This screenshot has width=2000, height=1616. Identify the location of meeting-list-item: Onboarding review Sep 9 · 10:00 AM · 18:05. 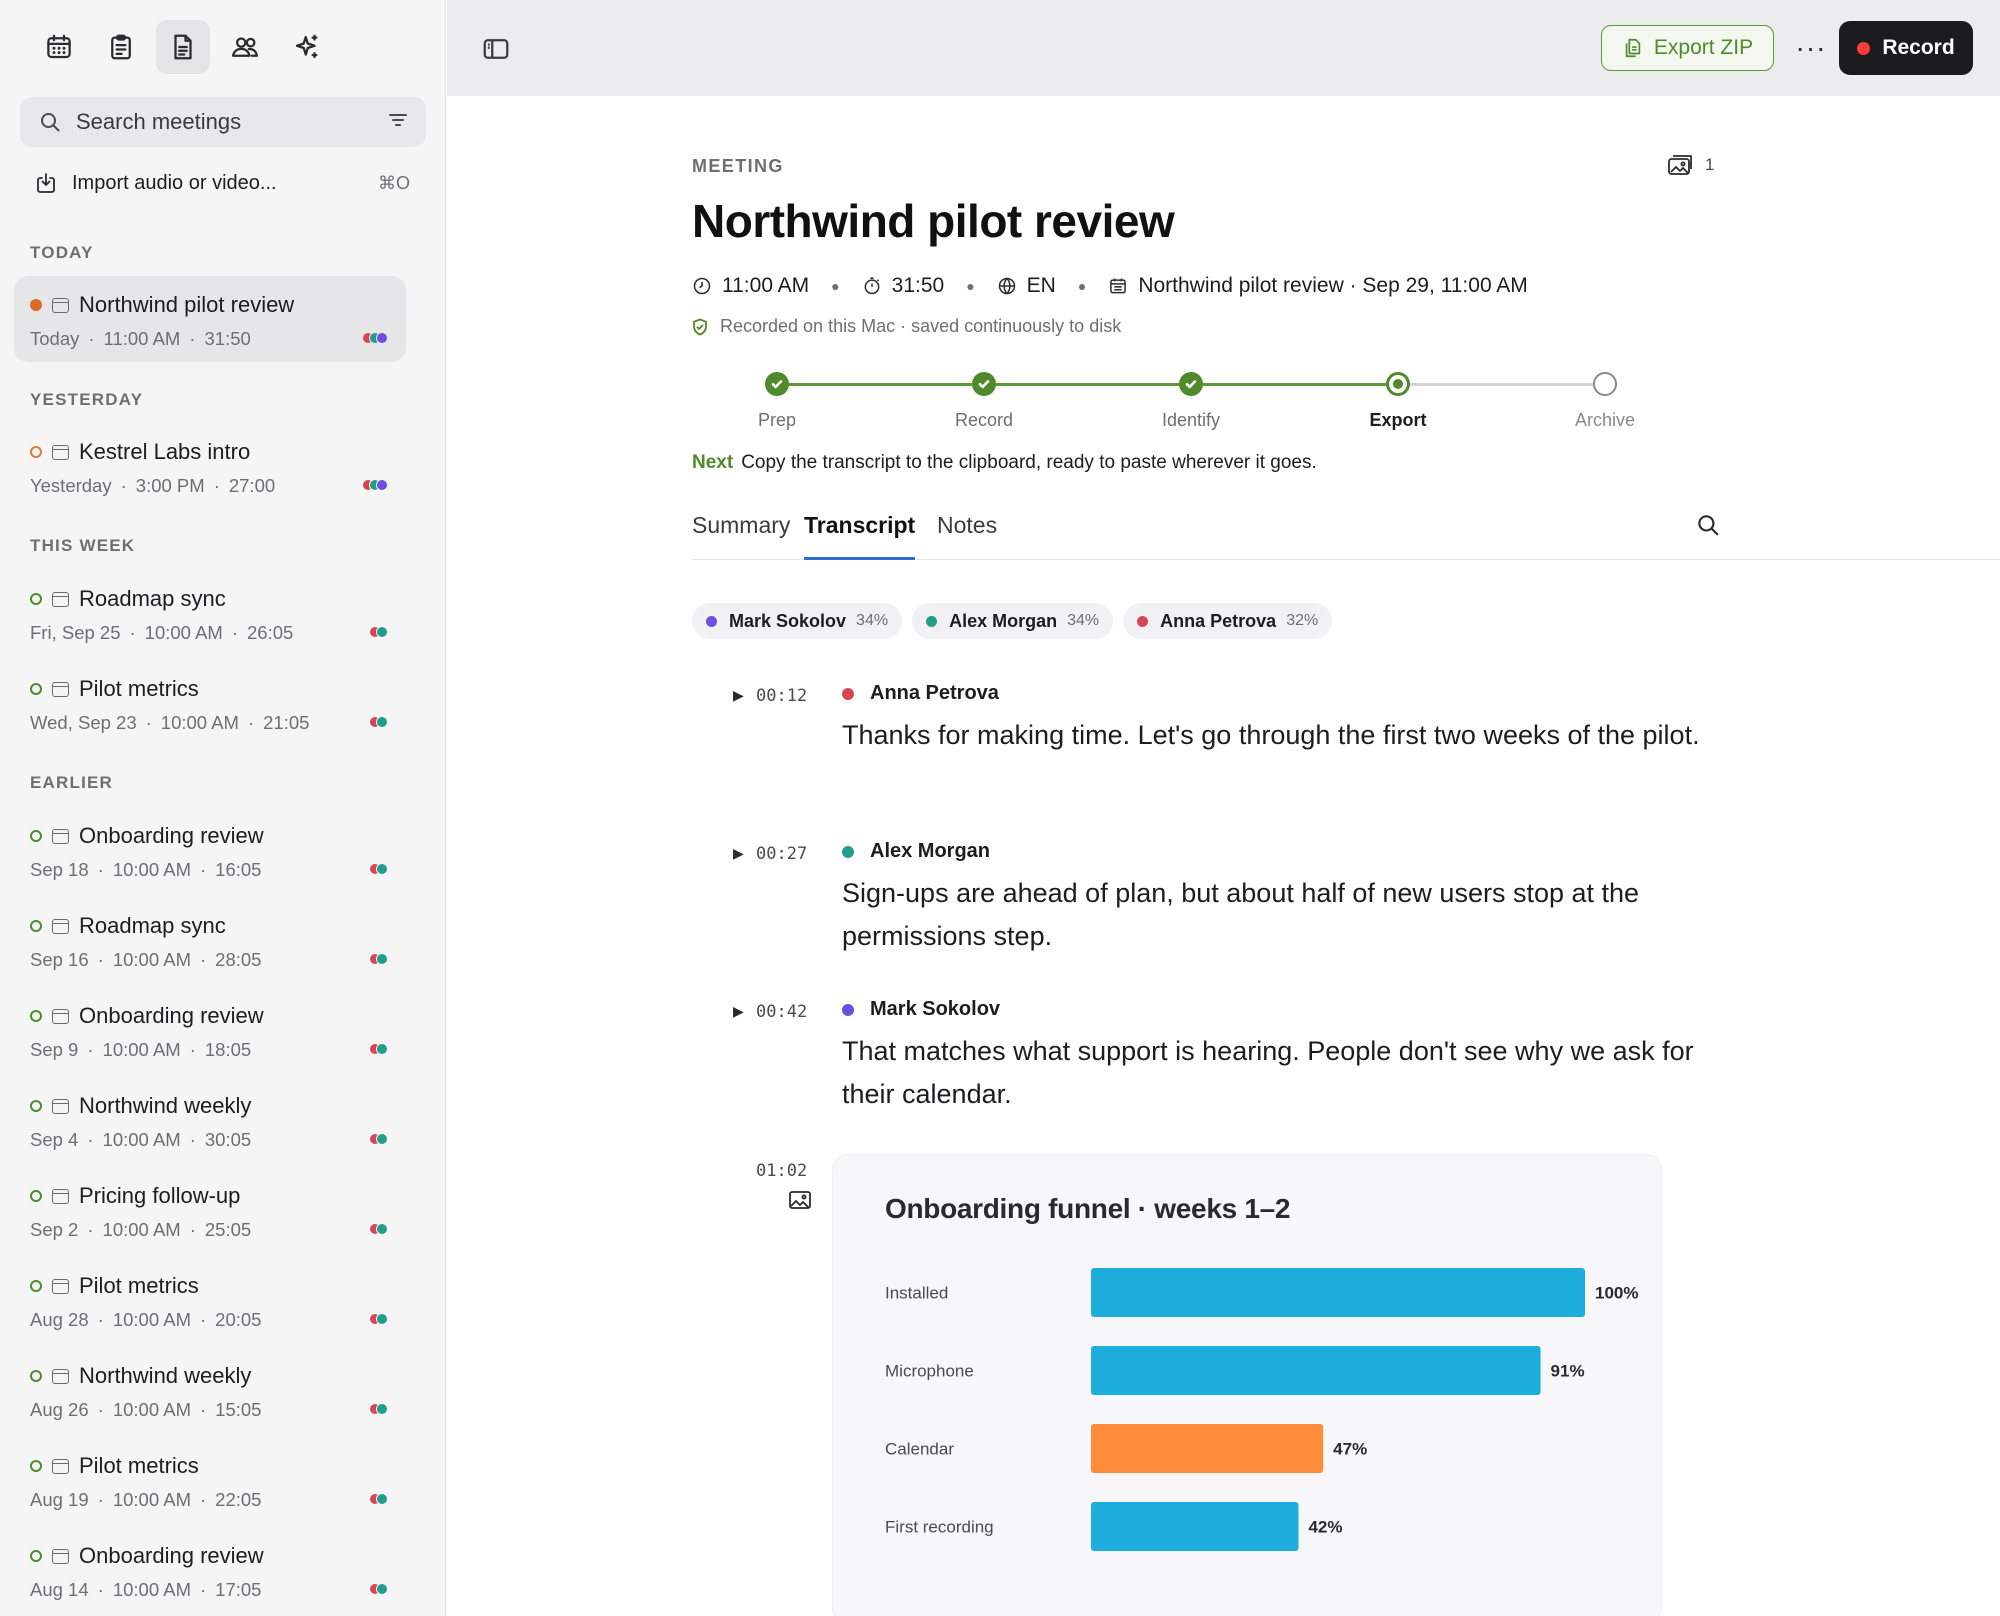
(210, 1030).